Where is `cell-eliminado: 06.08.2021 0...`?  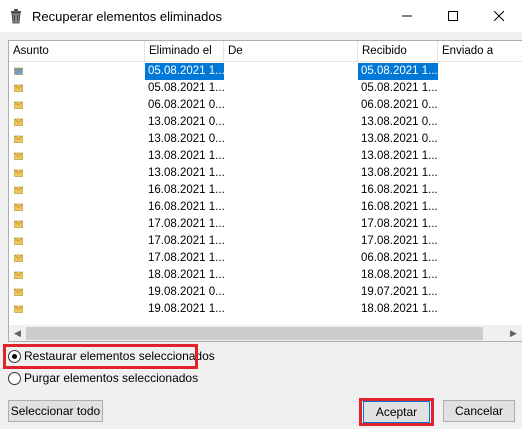
cell-eliminado: 06.08.2021 0... is located at coordinates (186, 105).